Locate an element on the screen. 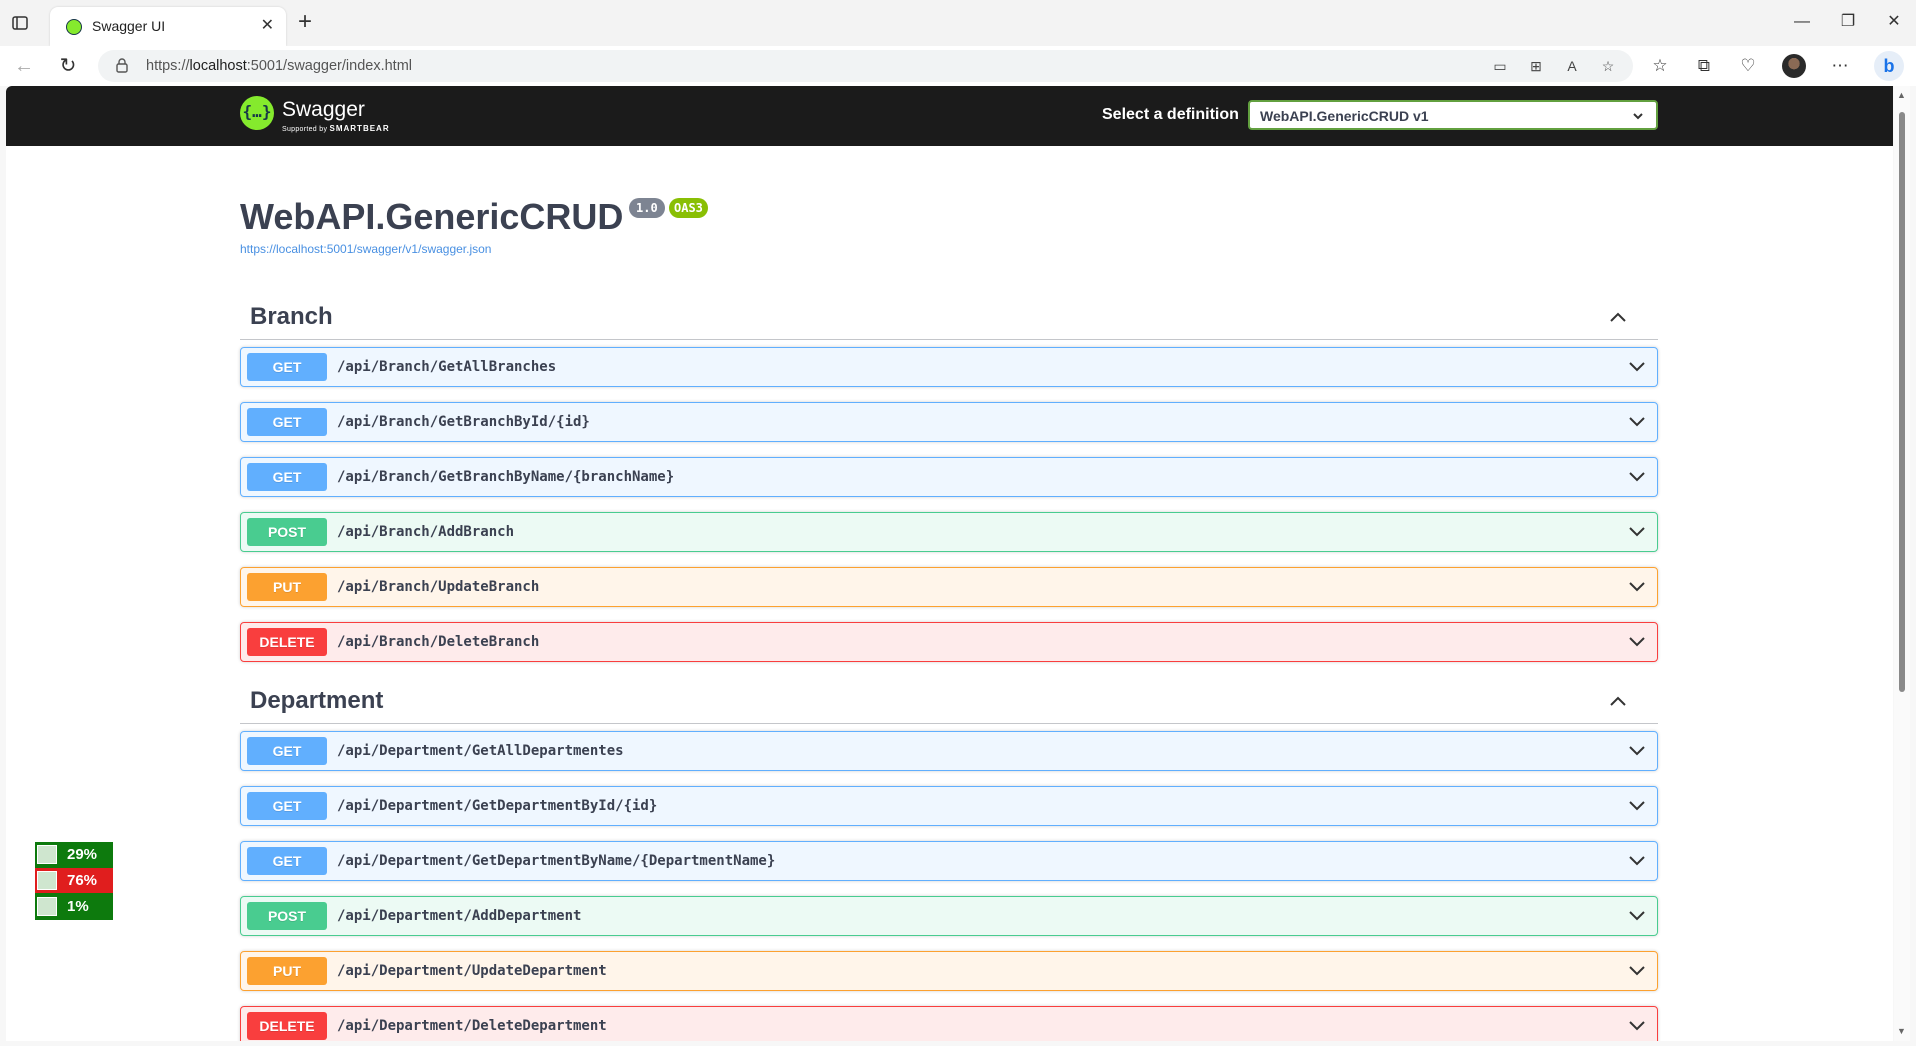 The image size is (1916, 1046). operation-path: /api/Branch/AddBranch is located at coordinates (426, 532).